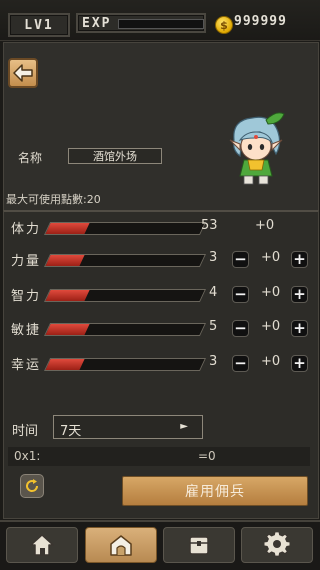 The width and height of the screenshot is (320, 570). I want to click on level-label: LV1, so click(39, 25).